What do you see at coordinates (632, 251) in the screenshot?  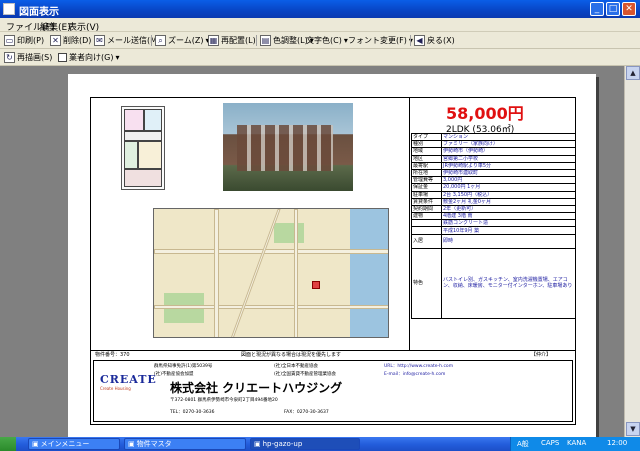 I see `vertical-scrollbar: ▲ ▼` at bounding box center [632, 251].